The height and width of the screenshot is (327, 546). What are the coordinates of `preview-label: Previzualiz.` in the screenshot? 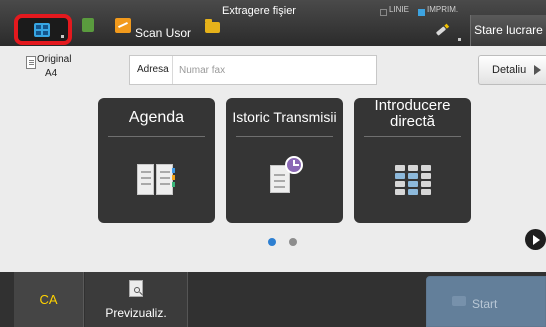 It's located at (136, 313).